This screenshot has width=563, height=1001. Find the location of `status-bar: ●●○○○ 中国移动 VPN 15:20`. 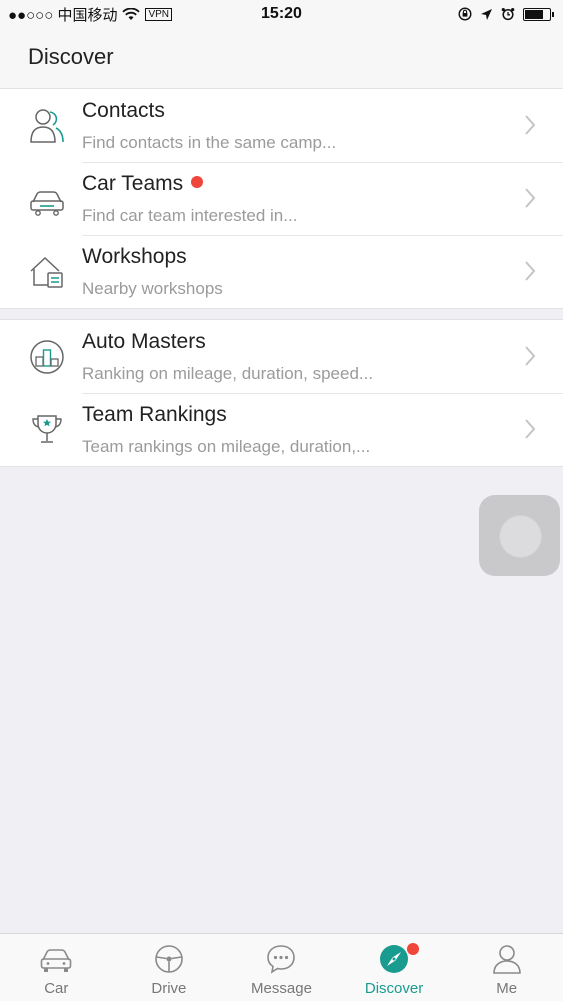

status-bar: ●●○○○ 中国移动 VPN 15:20 is located at coordinates (281, 14).